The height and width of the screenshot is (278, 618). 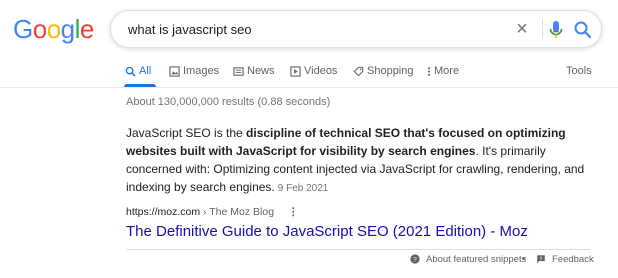 I want to click on snippet-divider, so click(x=358, y=249).